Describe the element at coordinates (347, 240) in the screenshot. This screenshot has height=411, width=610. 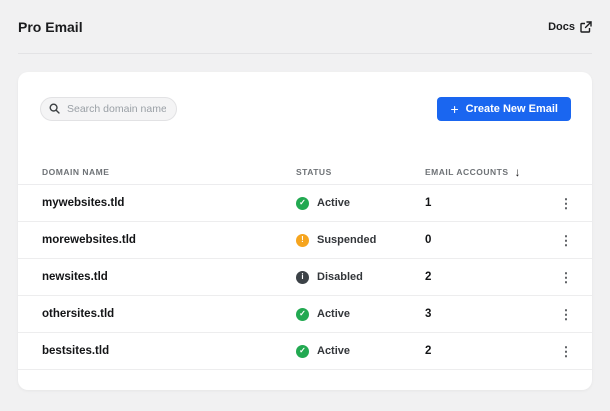
I see `status-label: Suspended` at that location.